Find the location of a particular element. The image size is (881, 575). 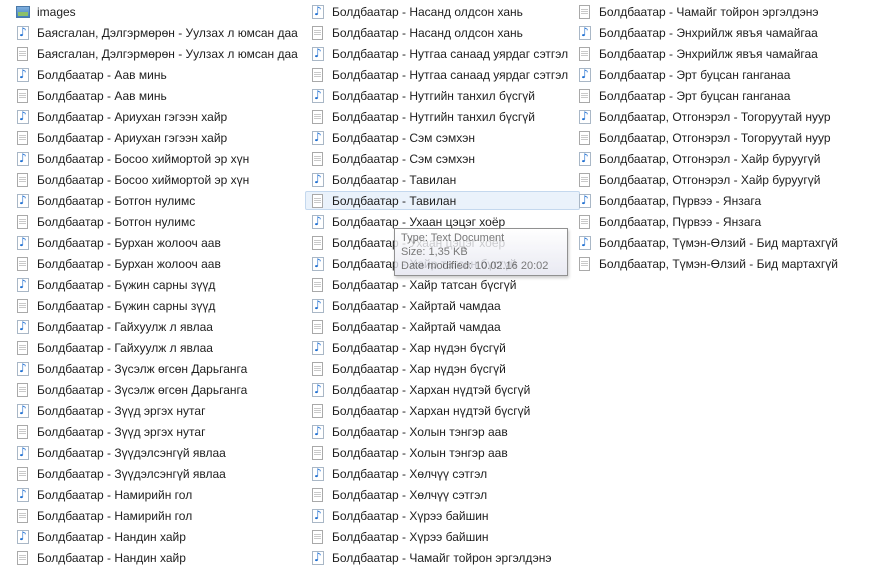

file-item: Болдбаатар - Зүүд эргэх нутаг is located at coordinates (155, 431).